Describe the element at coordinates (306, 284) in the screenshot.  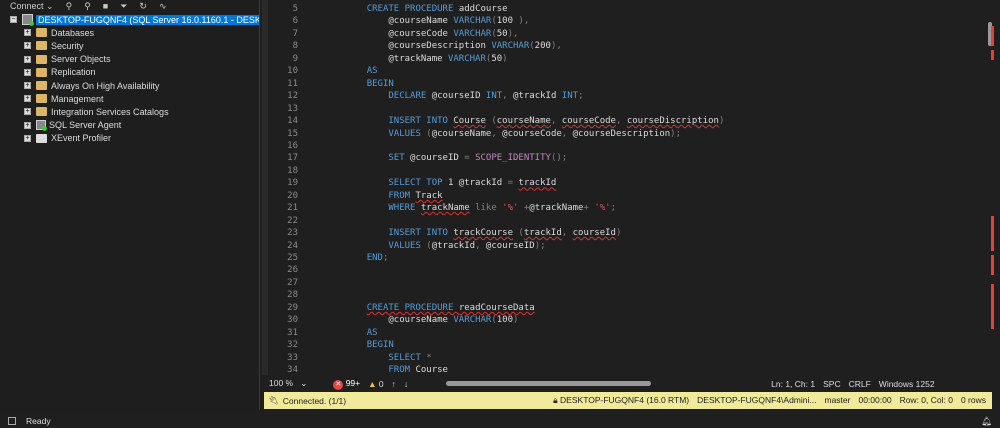
I see `code-line: 27` at that location.